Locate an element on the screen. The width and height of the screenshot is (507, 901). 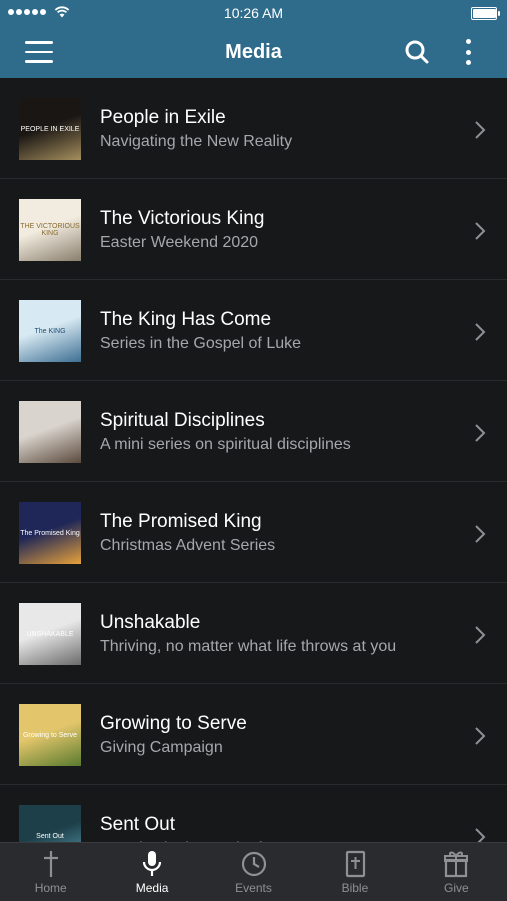
tab-label: Give is located at coordinates (456, 888).